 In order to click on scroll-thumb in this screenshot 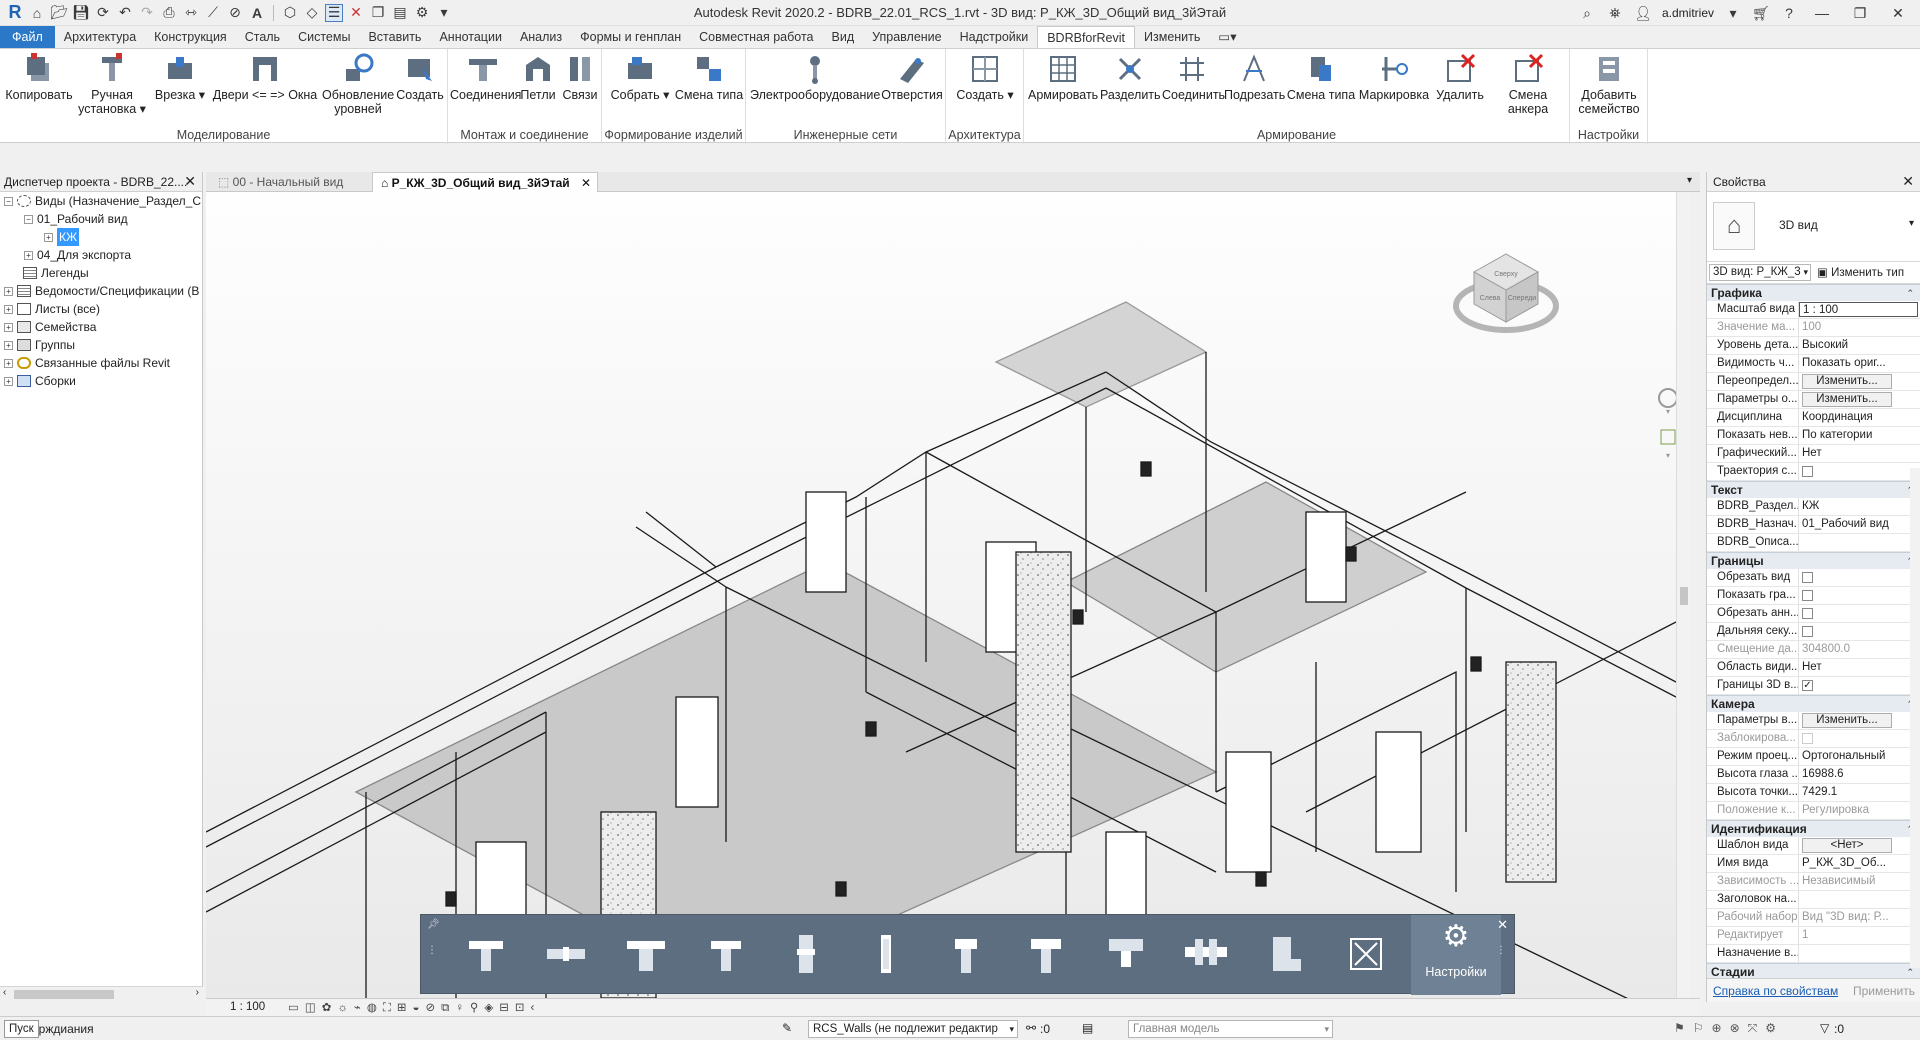, I will do `click(1684, 596)`.